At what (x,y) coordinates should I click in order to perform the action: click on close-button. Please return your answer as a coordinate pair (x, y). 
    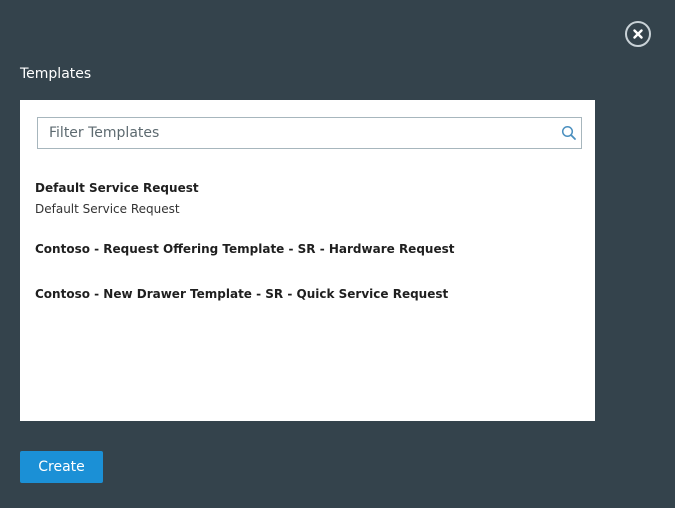
    Looking at the image, I should click on (638, 34).